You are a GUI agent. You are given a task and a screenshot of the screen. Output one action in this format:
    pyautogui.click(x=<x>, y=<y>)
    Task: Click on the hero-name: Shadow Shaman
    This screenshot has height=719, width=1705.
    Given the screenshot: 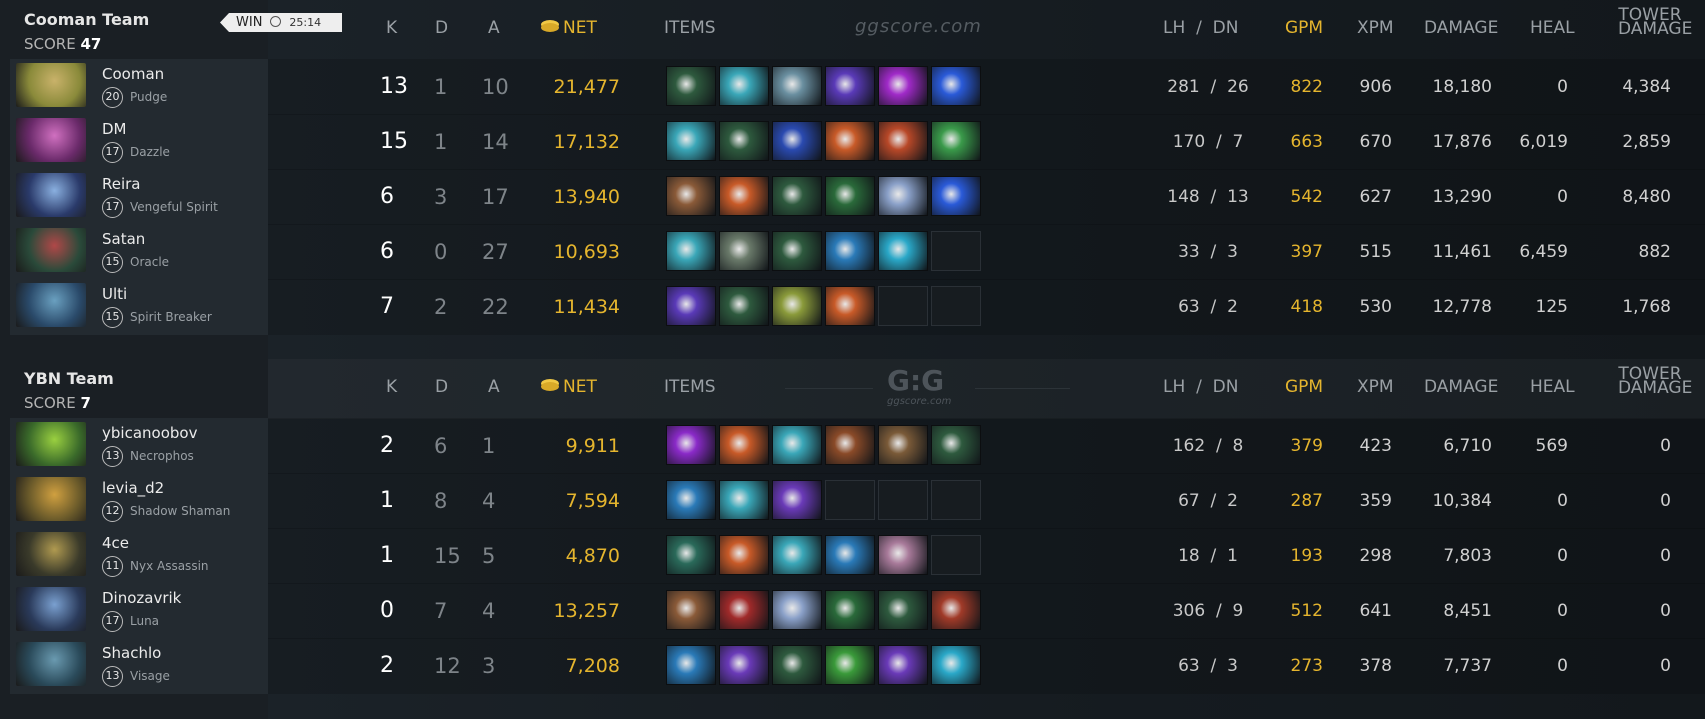 What is the action you would take?
    pyautogui.click(x=180, y=511)
    